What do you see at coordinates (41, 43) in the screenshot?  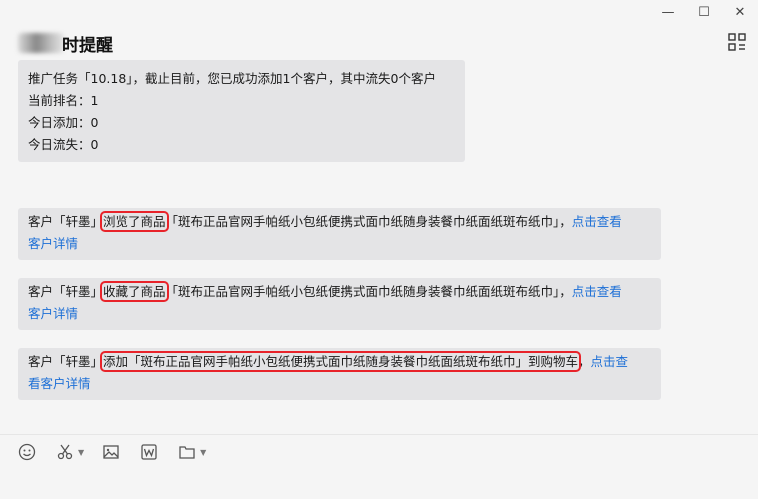 I see `blurred-avatar` at bounding box center [41, 43].